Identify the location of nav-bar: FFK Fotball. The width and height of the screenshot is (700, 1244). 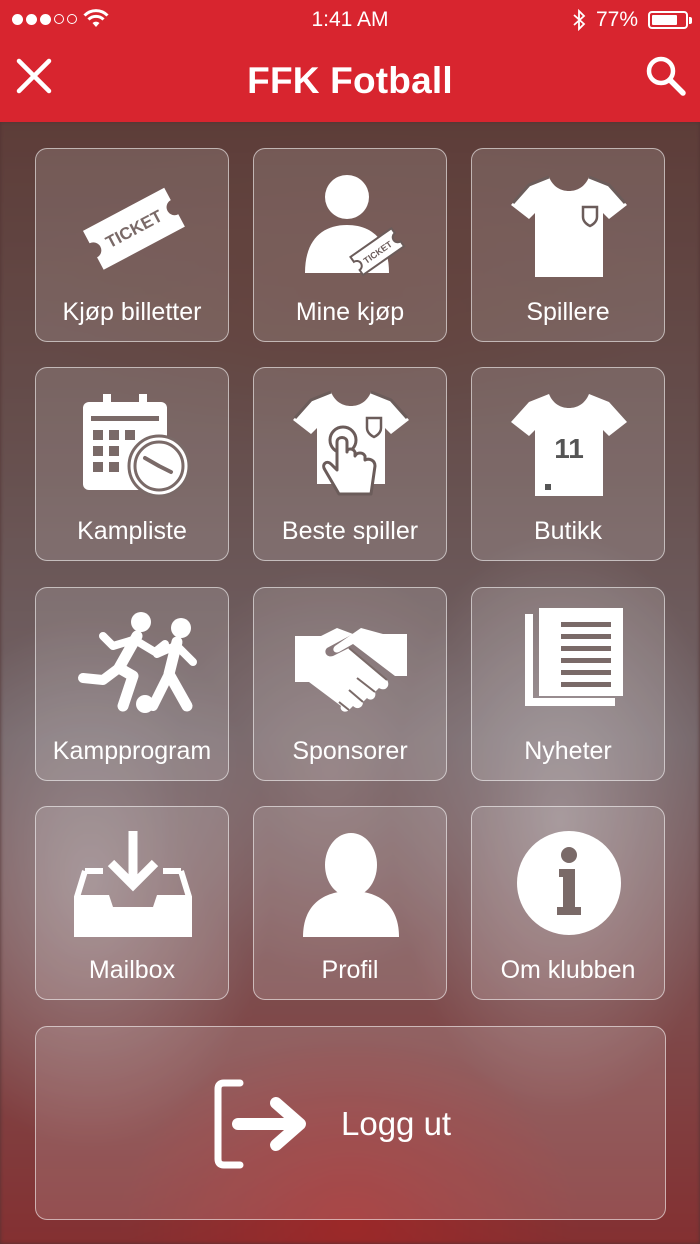
(350, 81).